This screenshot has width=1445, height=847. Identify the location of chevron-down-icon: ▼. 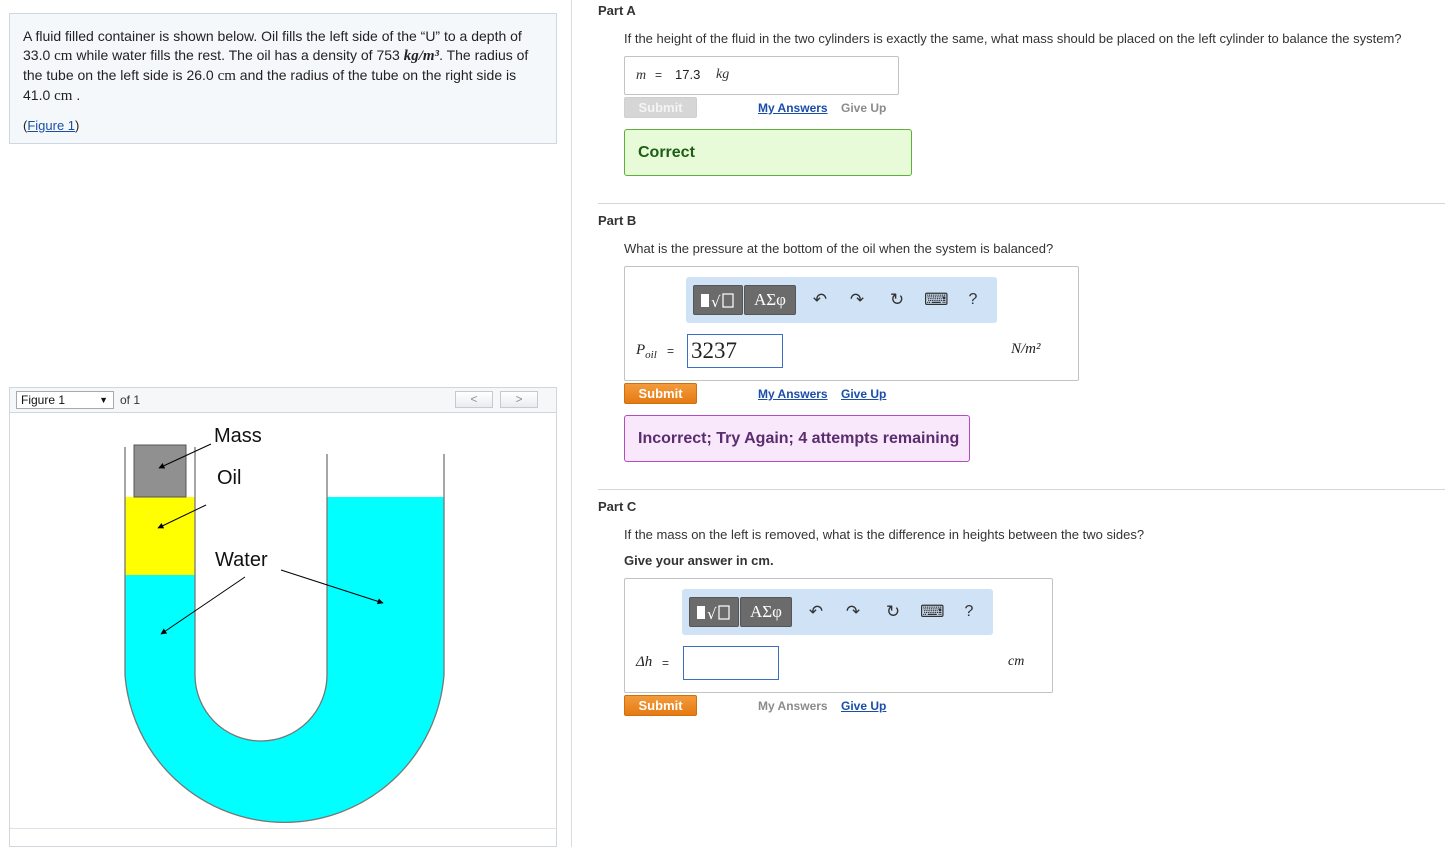
(103, 400).